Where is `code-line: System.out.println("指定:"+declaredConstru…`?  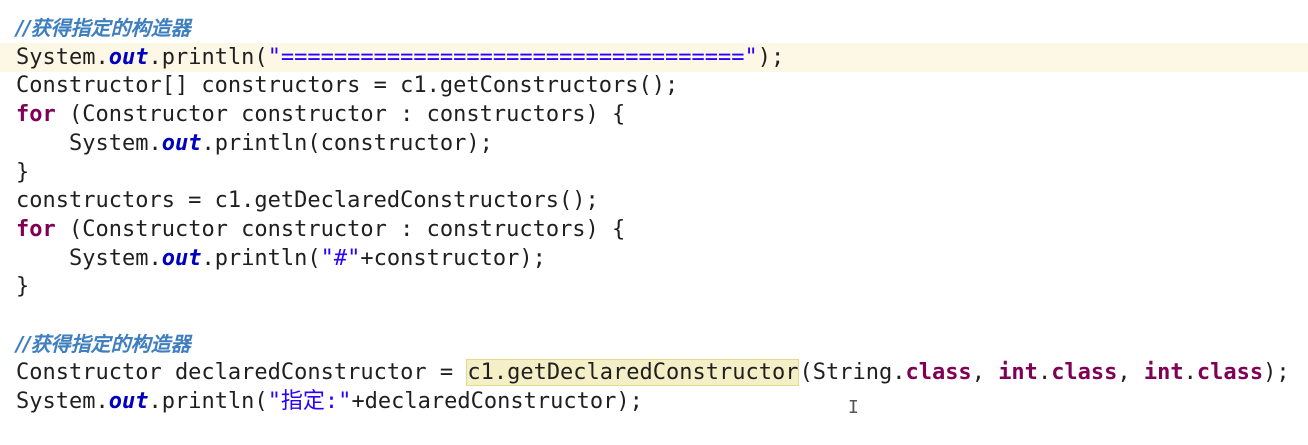 code-line: System.out.println("指定:"+declaredConstru… is located at coordinates (654, 401).